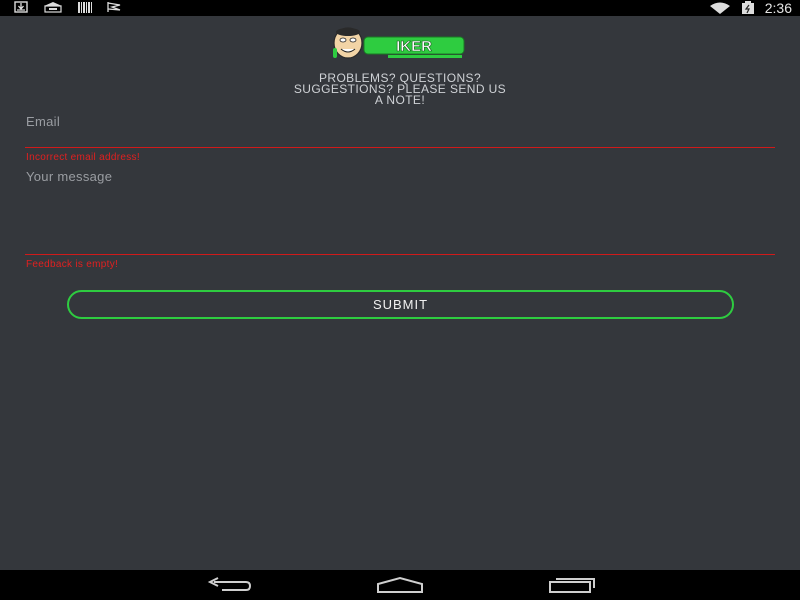 This screenshot has height=600, width=800. Describe the element at coordinates (114, 7) in the screenshot. I see `flag-icon` at that location.